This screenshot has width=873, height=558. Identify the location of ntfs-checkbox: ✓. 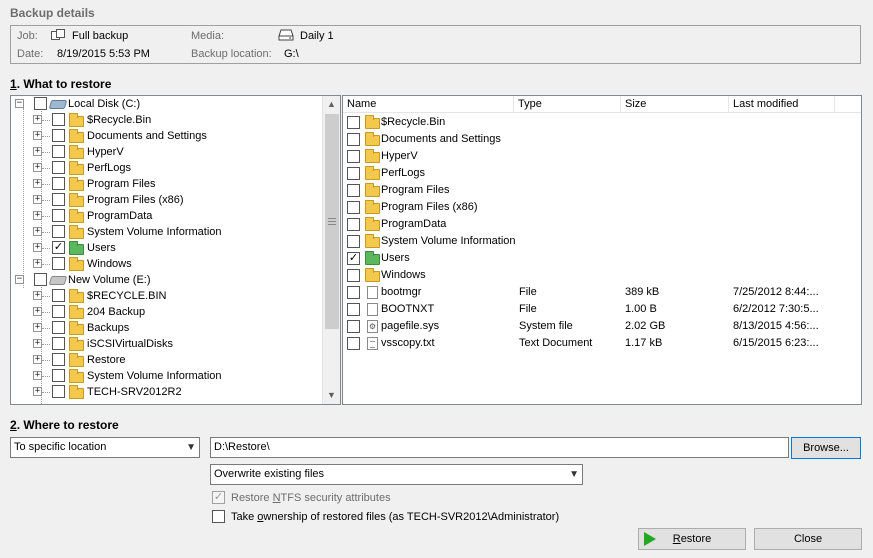
(218, 497).